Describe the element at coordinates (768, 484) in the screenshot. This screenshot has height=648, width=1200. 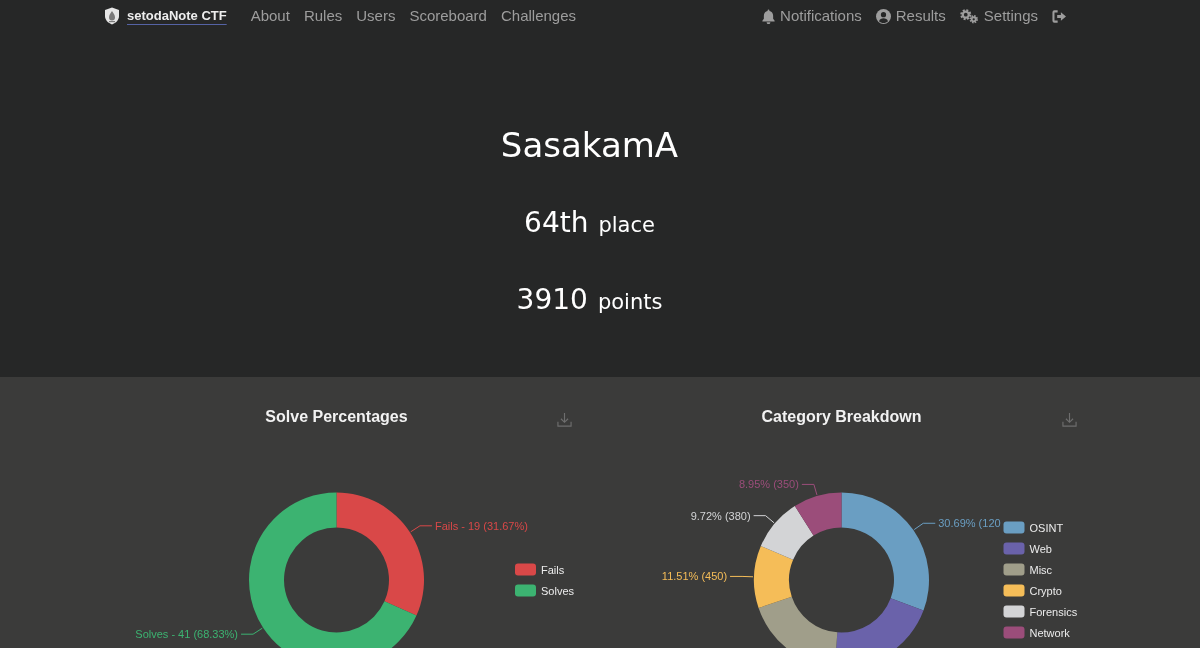
I see `slice-label: 8.95% (350)` at that location.